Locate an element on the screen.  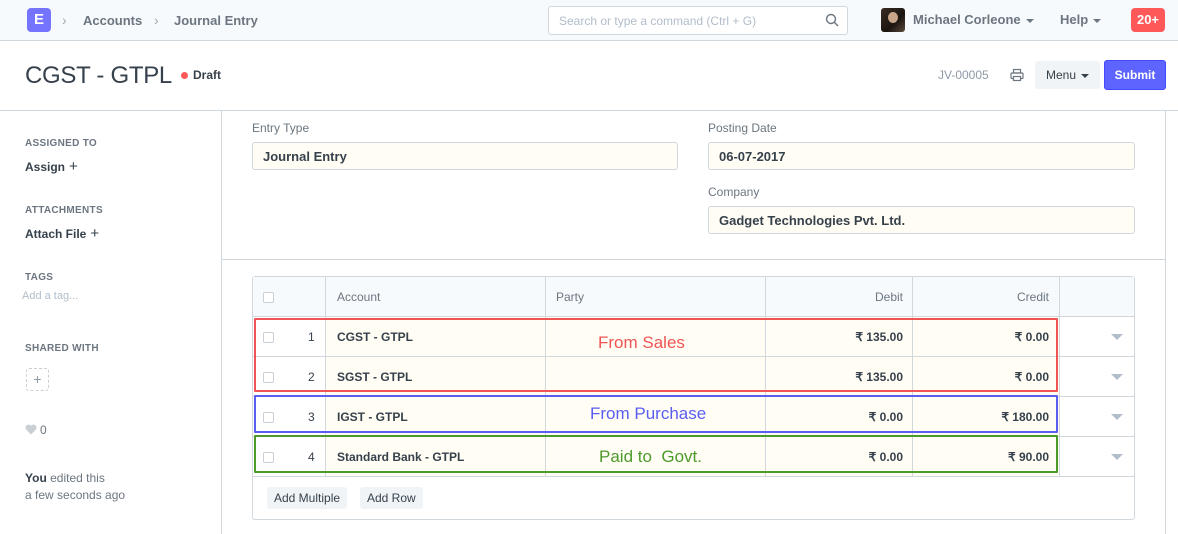
status-badge: Draft is located at coordinates (207, 75).